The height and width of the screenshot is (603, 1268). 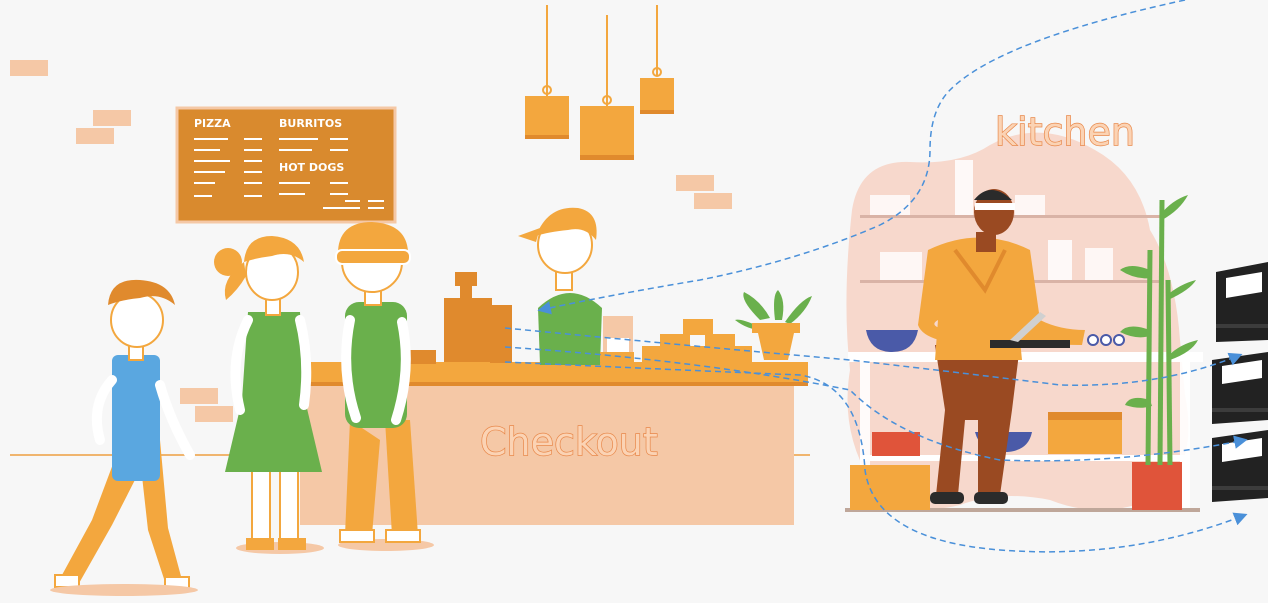 What do you see at coordinates (212, 123) in the screenshot?
I see `menu-board-pizza-header: PIZZA` at bounding box center [212, 123].